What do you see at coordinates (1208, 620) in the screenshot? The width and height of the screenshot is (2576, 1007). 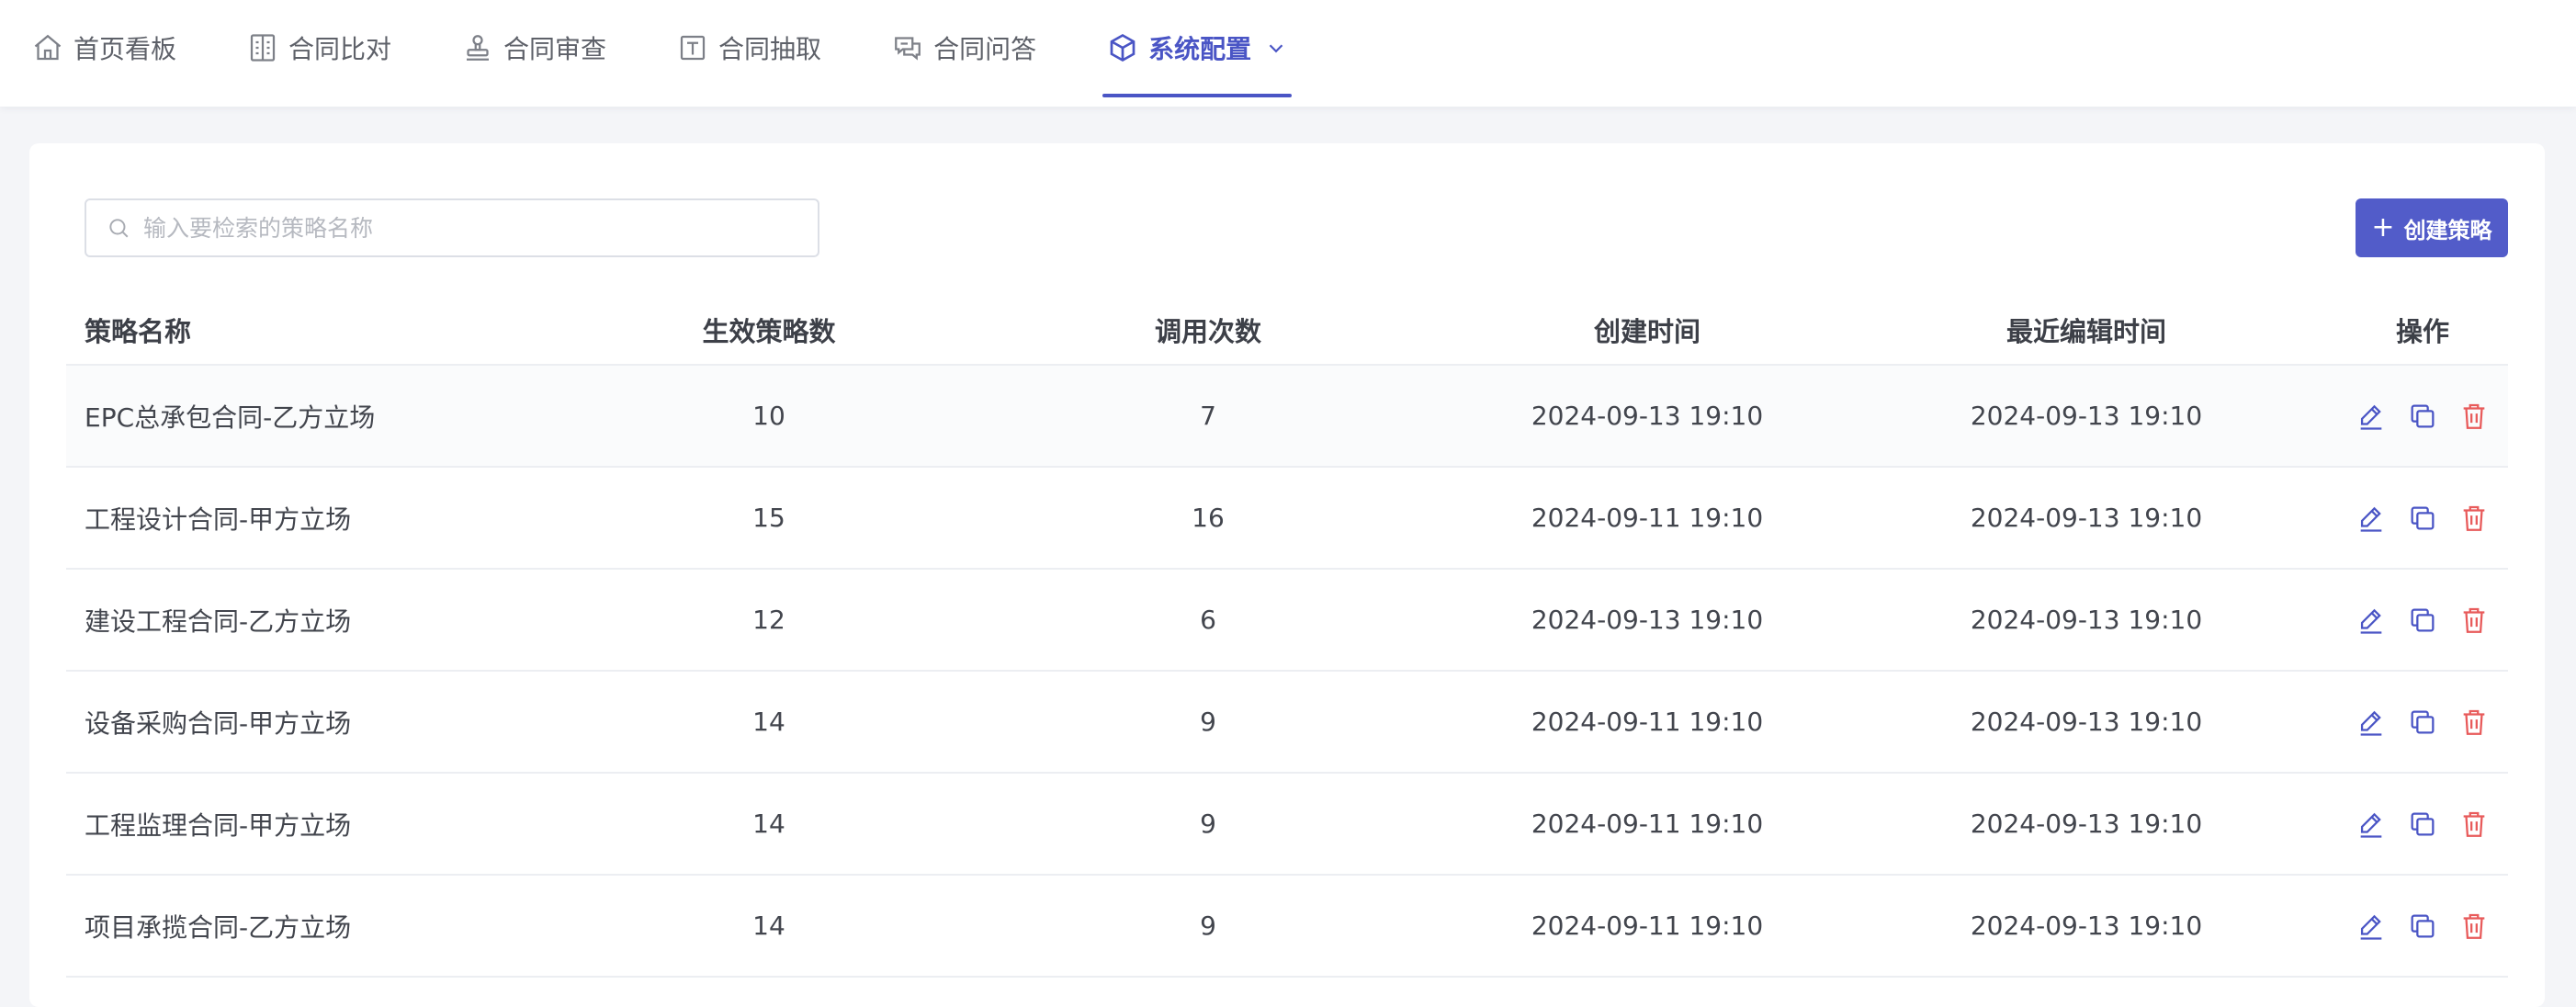 I see `cell-call-count: 6` at bounding box center [1208, 620].